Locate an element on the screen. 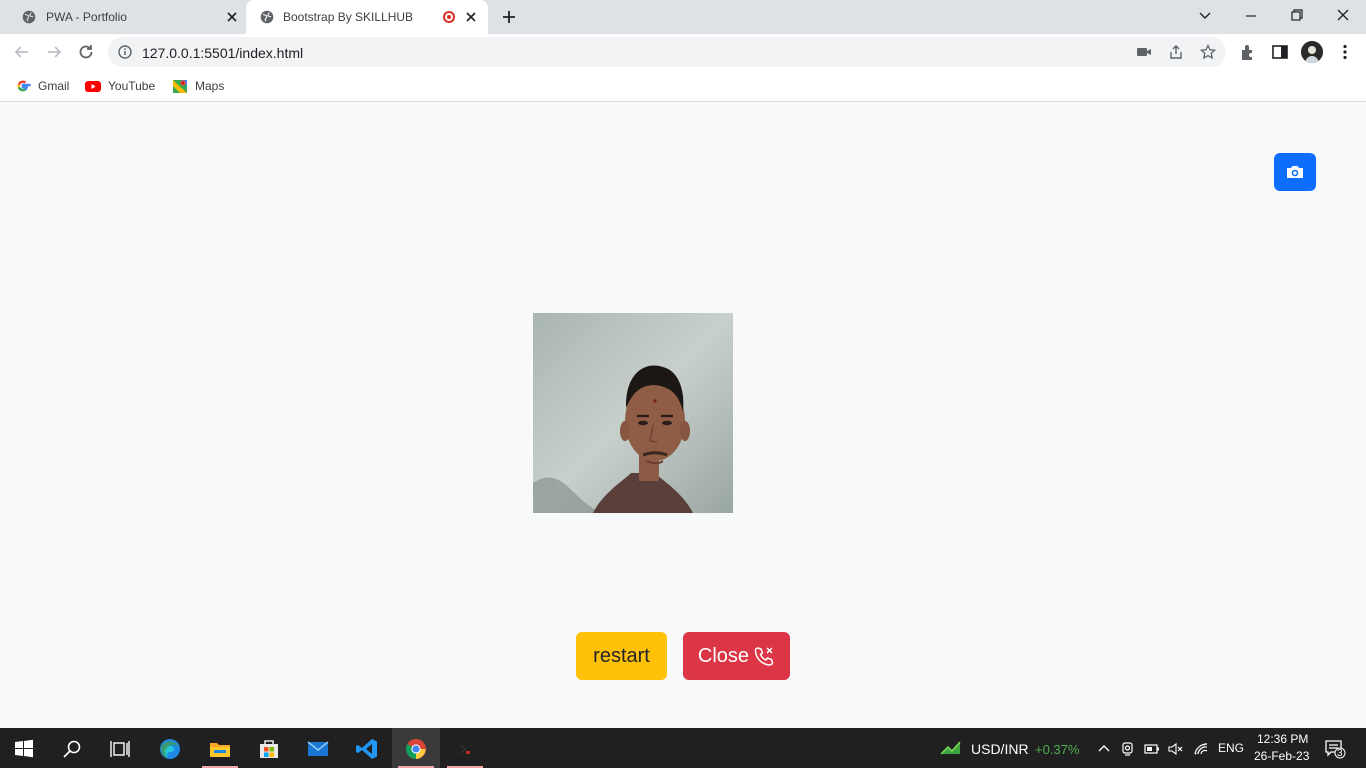 The height and width of the screenshot is (768, 1366). clock-date: 26-Feb-23 is located at coordinates (1281, 756).